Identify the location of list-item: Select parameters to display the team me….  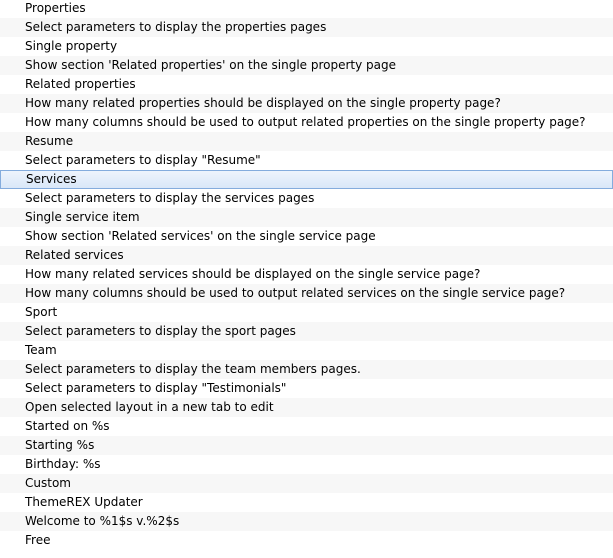
(306, 369).